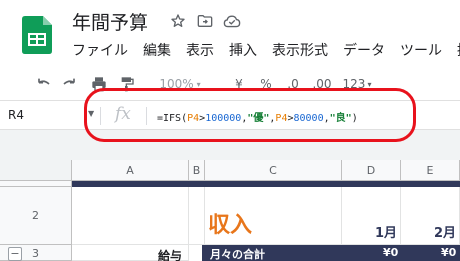  I want to click on formula-input: =IFS(P4>100000,"優",P4>80000,"良"), so click(257, 116).